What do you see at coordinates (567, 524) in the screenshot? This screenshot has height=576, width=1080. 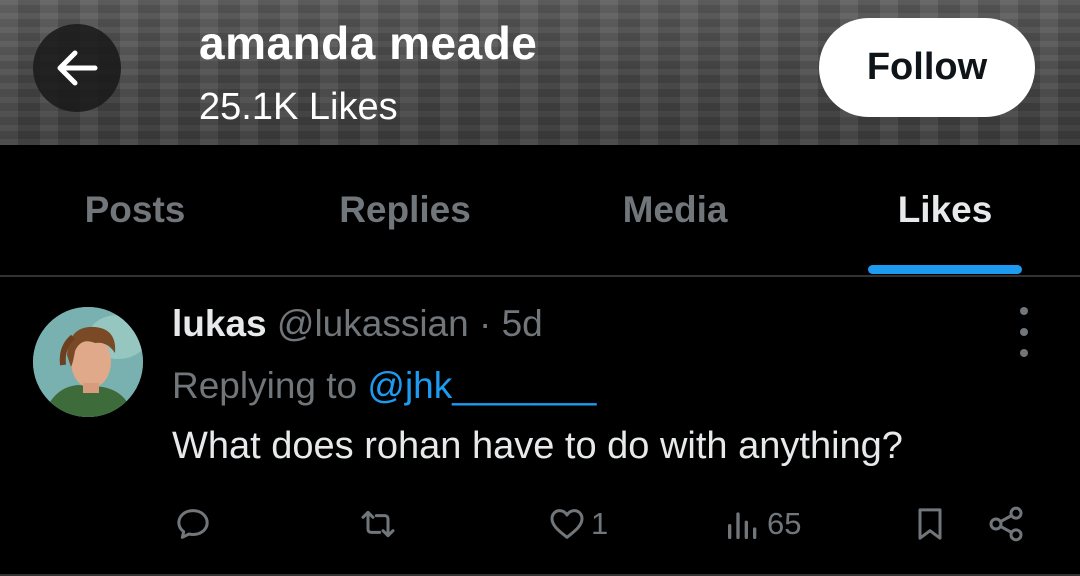 I see `heart-icon` at bounding box center [567, 524].